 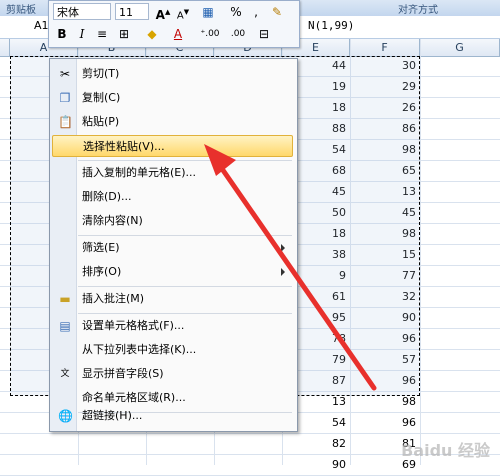 I want to click on formula-input: N(1,99), so click(x=331, y=25).